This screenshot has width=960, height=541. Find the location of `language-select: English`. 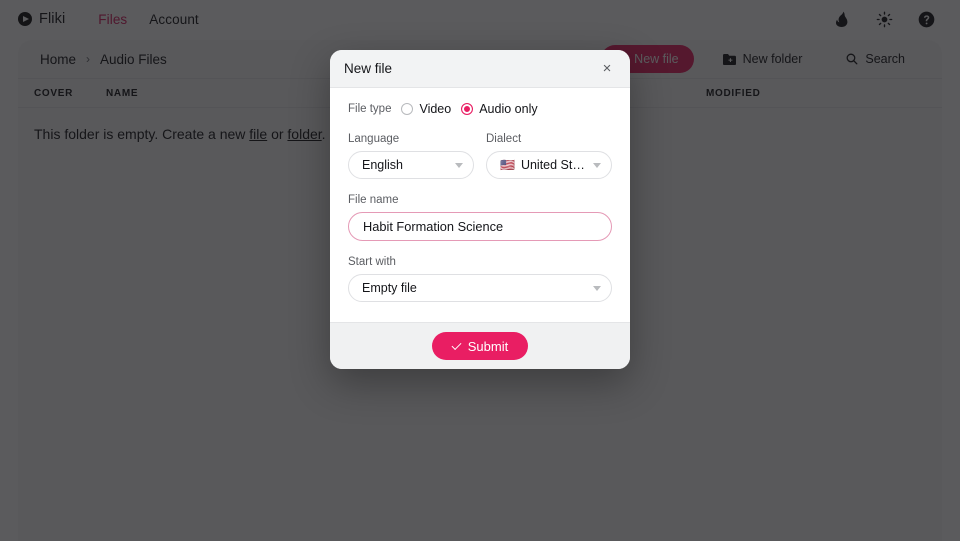

language-select: English is located at coordinates (411, 165).